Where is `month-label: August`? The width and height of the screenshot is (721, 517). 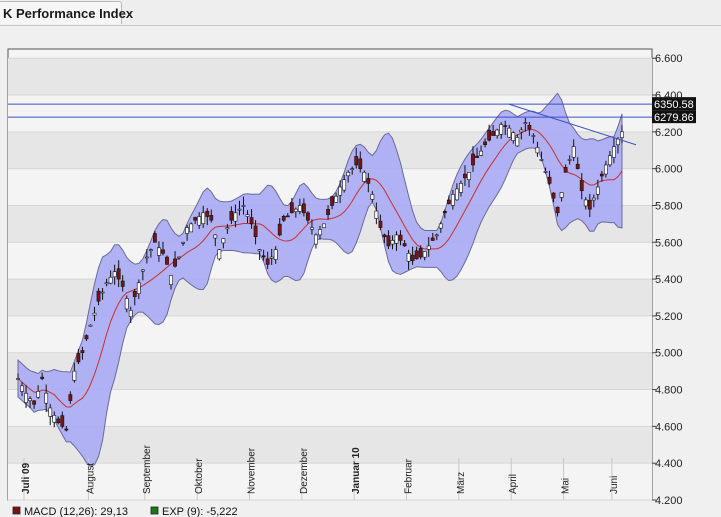 month-label: August is located at coordinates (90, 478).